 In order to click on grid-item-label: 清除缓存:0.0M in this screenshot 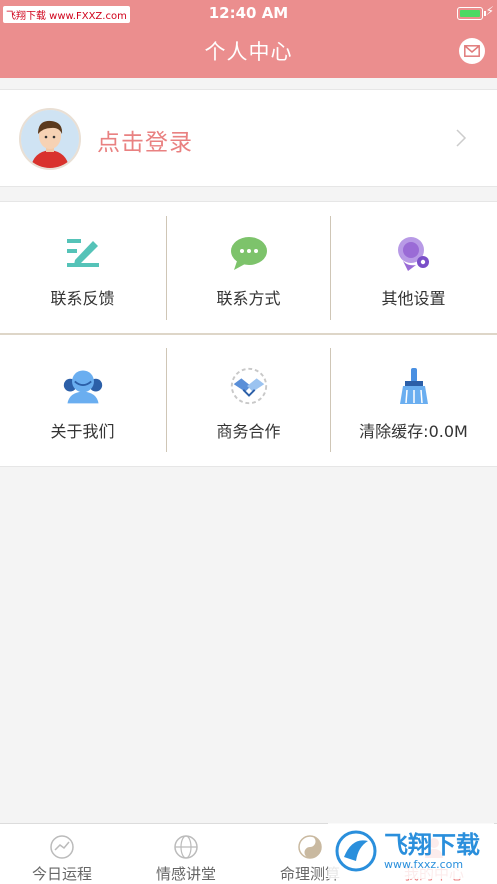, I will do `click(413, 431)`.